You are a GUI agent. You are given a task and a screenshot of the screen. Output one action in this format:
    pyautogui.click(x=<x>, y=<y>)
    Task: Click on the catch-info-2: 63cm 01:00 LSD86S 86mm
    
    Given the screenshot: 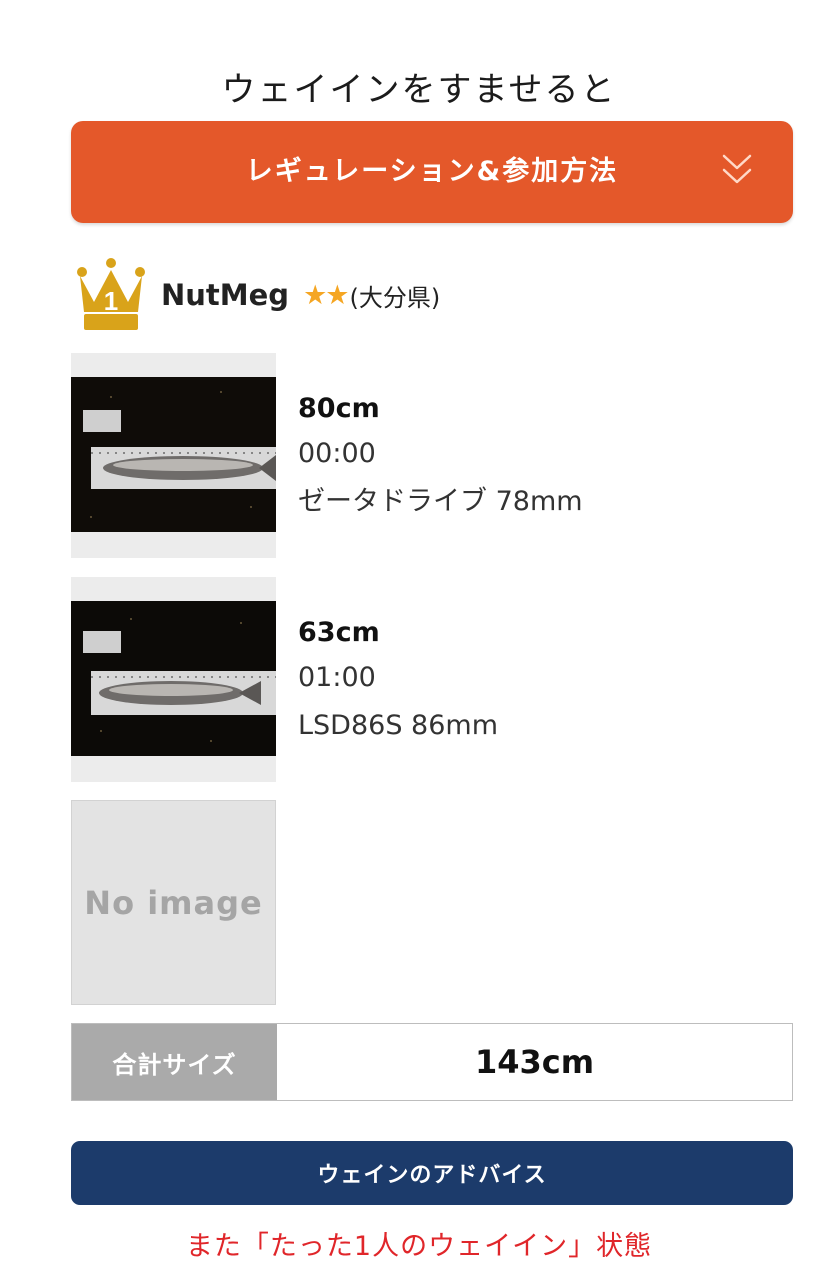 What is the action you would take?
    pyautogui.click(x=398, y=681)
    